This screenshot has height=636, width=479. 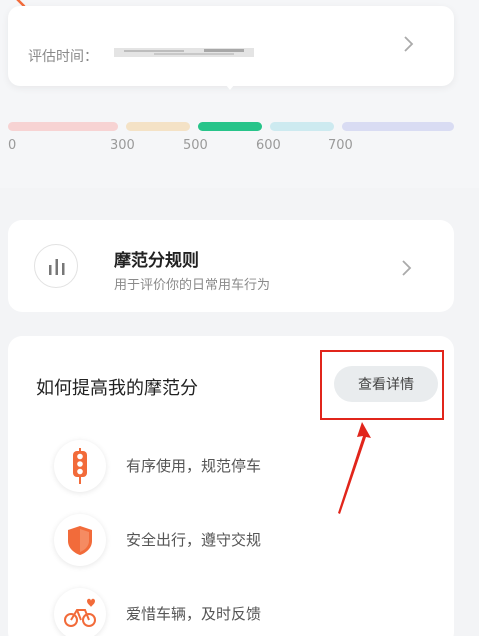 I want to click on tip-text: 安全出行，遵守交规, so click(x=194, y=540).